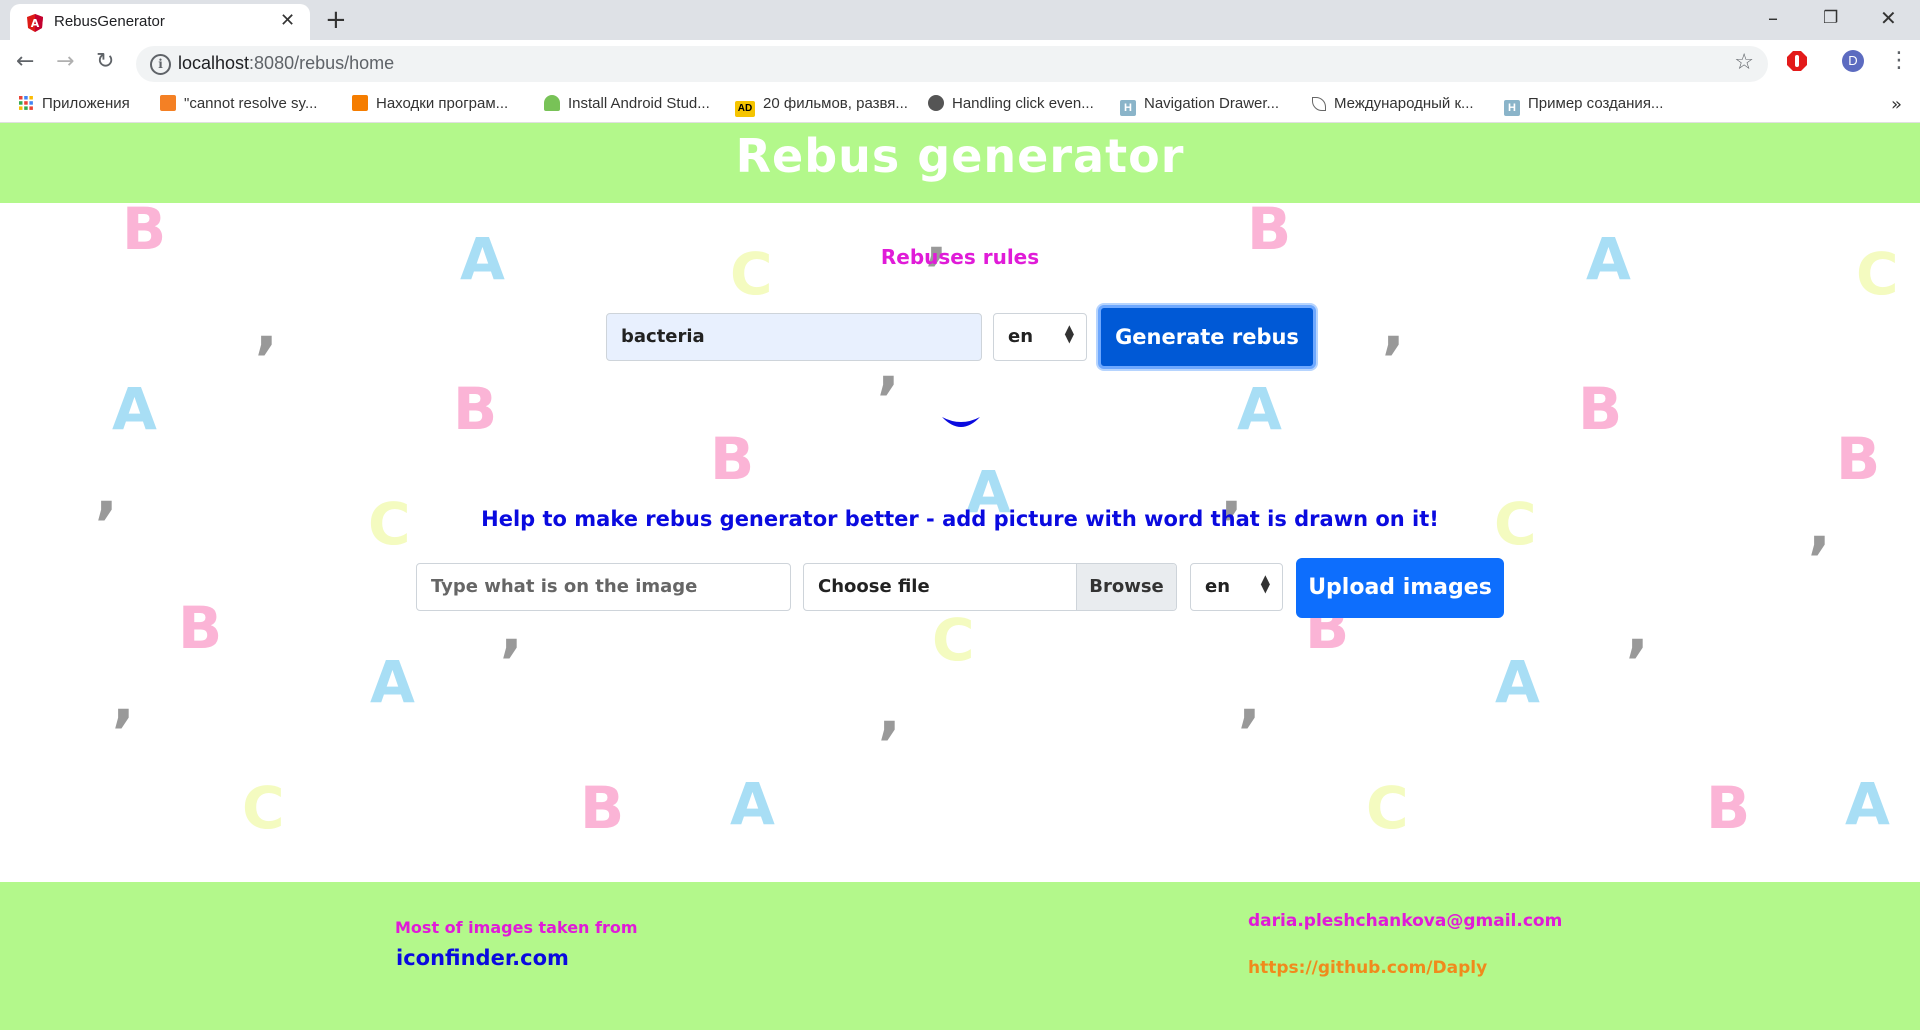  I want to click on svg-text: A, so click(35, 23).